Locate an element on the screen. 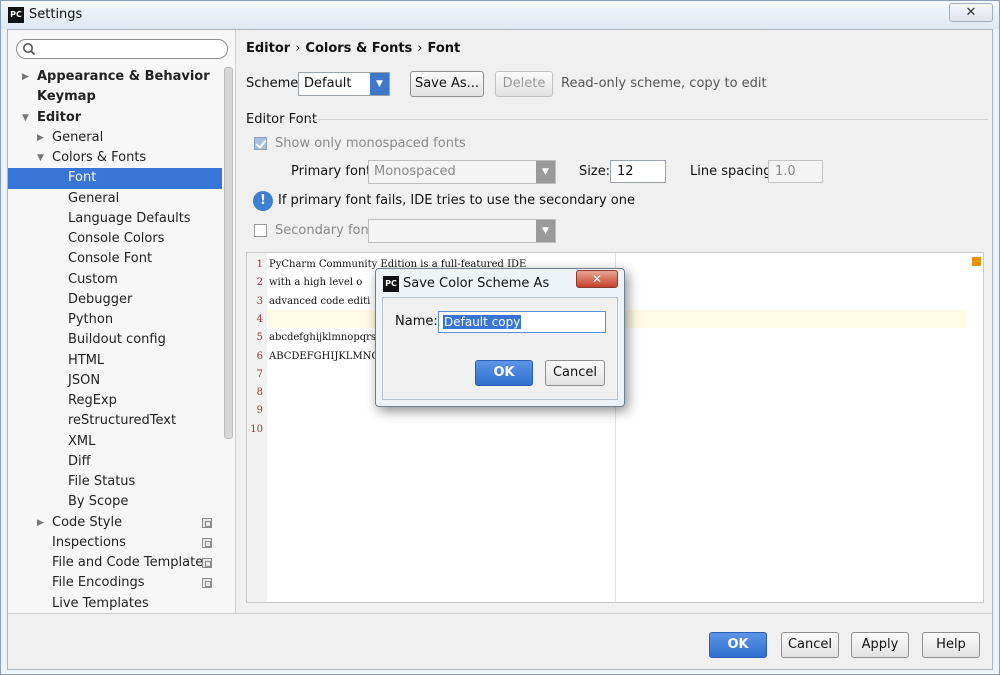  scheme-name-input: Default copy is located at coordinates (522, 322).